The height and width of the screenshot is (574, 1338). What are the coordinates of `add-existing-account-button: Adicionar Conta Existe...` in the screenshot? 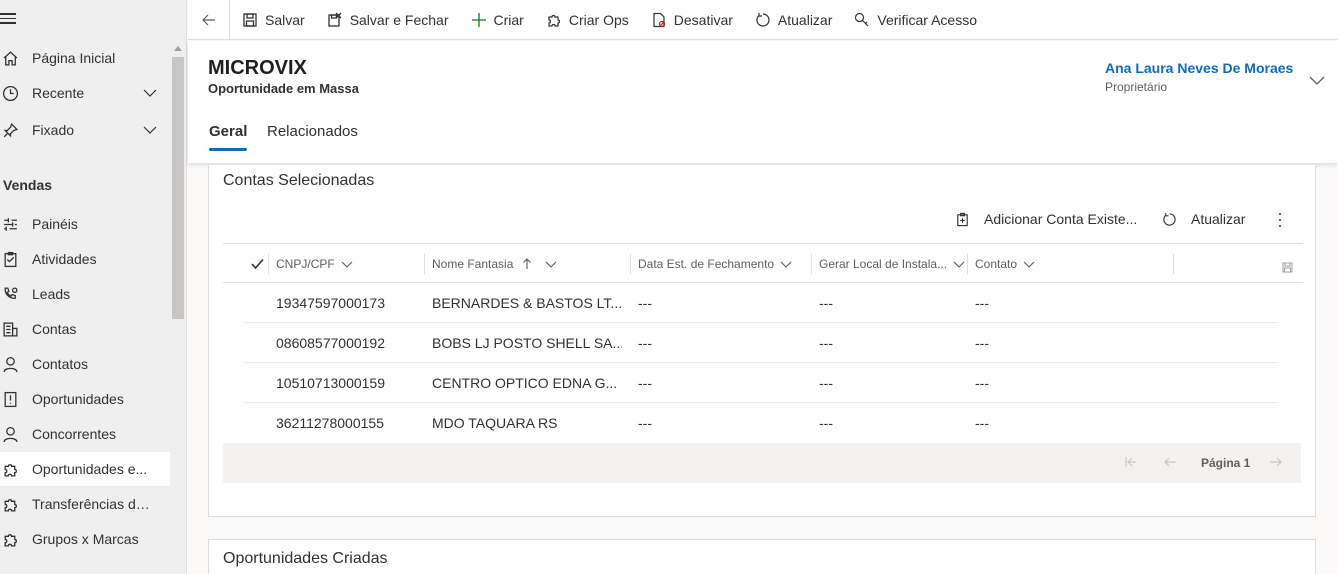 It's located at (1046, 219).